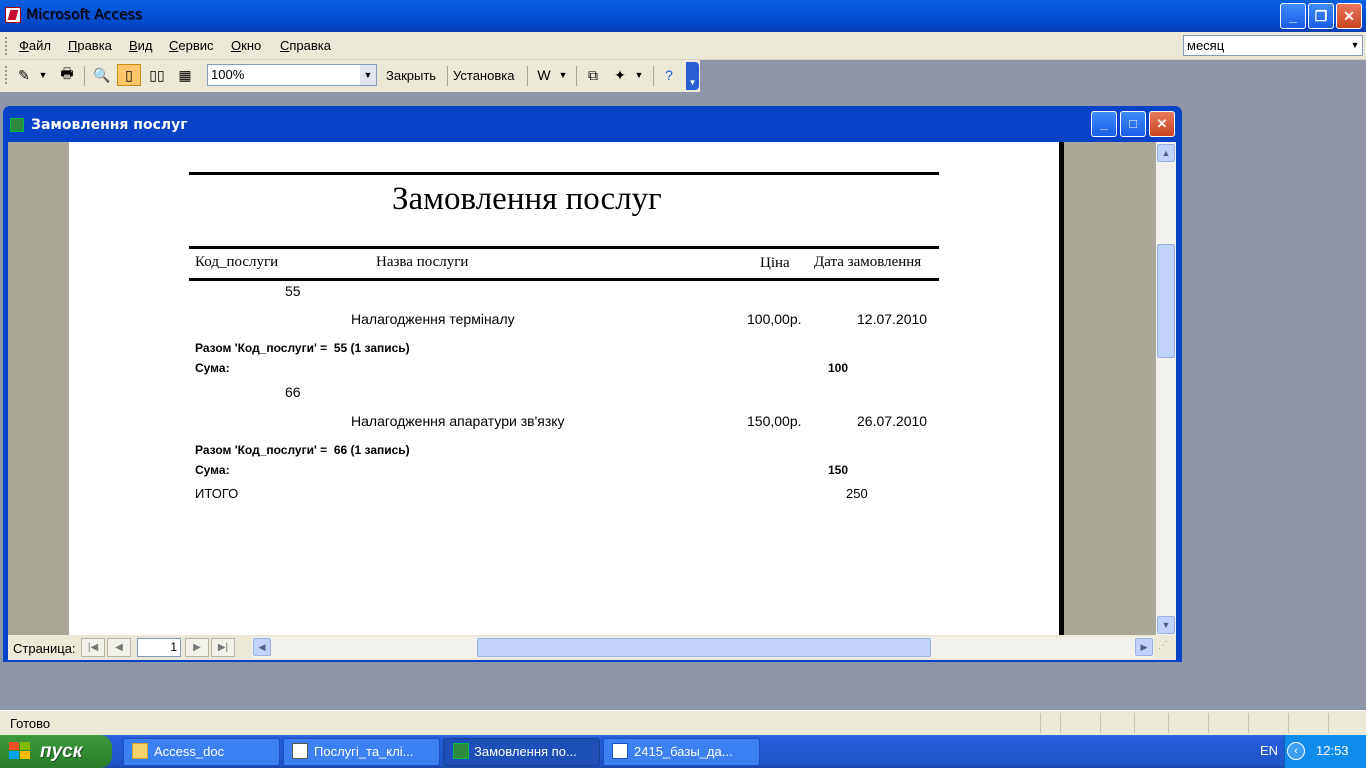 This screenshot has width=1366, height=768. What do you see at coordinates (30, 723) in the screenshot?
I see `status-text: Готово` at bounding box center [30, 723].